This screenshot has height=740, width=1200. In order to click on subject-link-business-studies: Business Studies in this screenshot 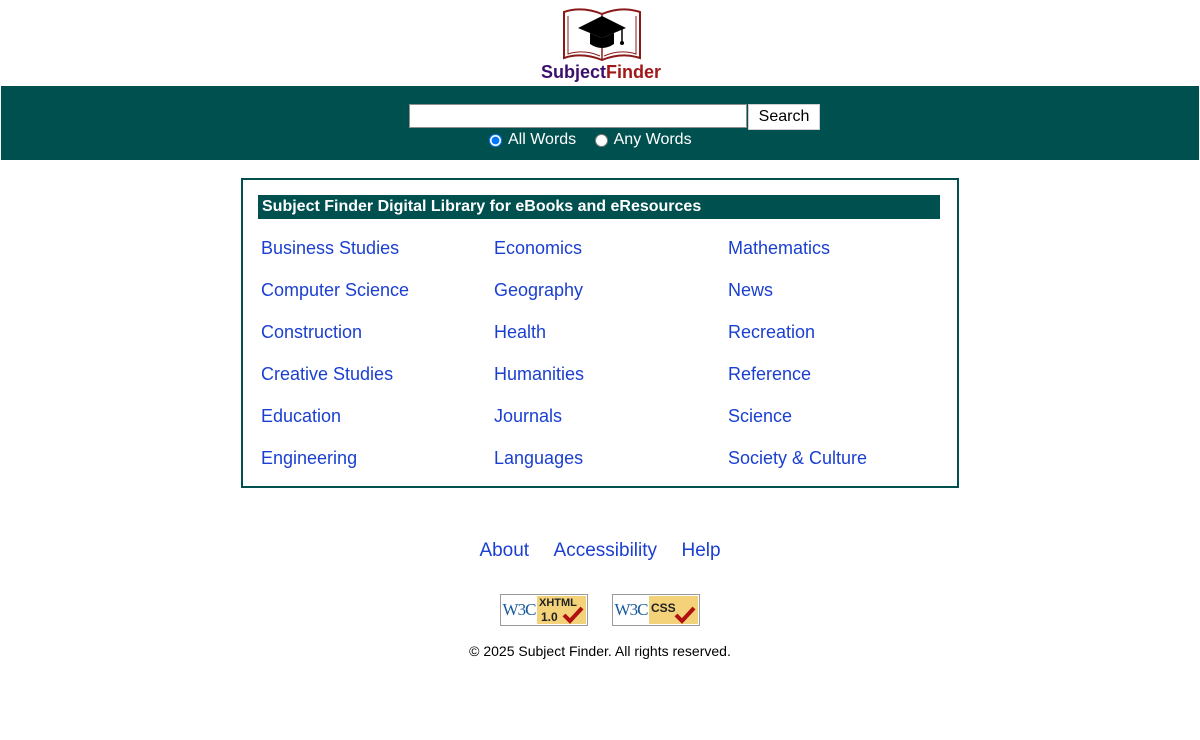, I will do `click(330, 248)`.